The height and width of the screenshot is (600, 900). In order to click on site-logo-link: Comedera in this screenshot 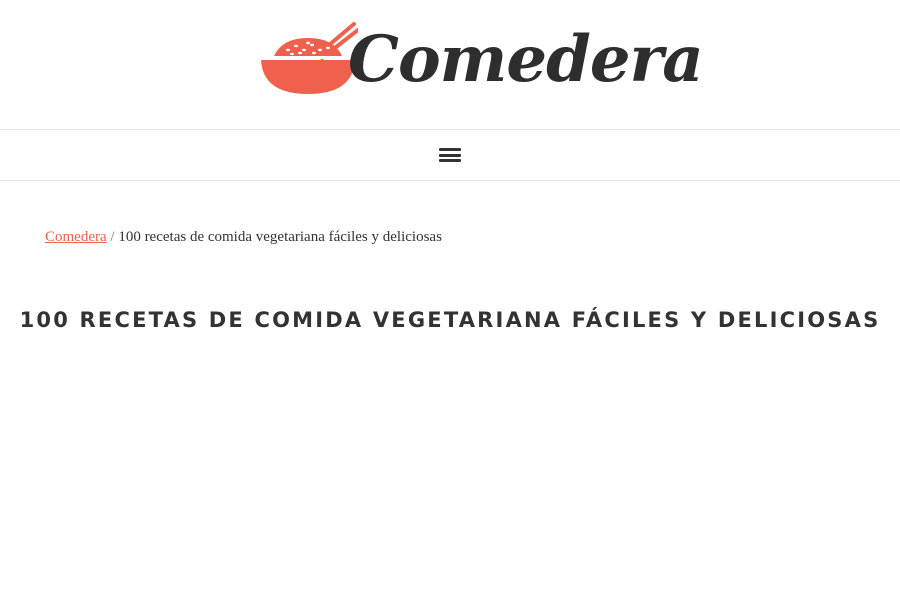, I will do `click(481, 59)`.